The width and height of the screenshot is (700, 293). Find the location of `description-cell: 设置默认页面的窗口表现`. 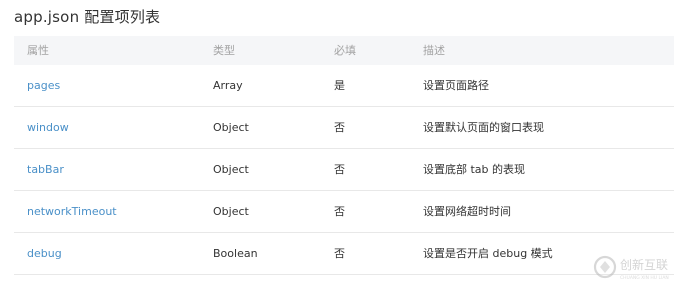

description-cell: 设置默认页面的窗口表现 is located at coordinates (483, 127).